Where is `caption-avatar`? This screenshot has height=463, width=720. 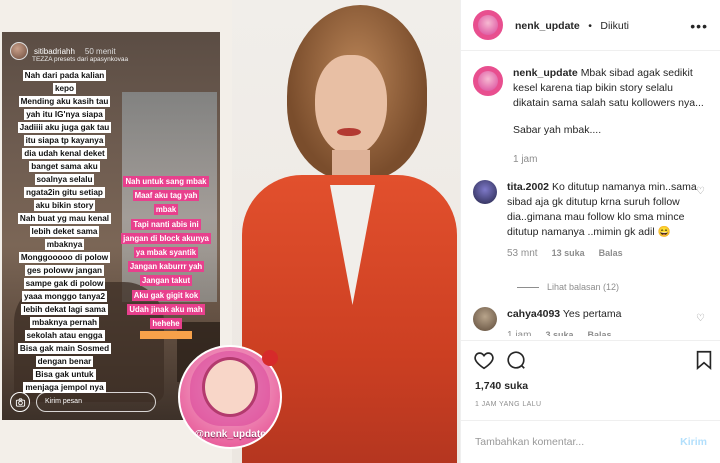
caption-avatar is located at coordinates (488, 81).